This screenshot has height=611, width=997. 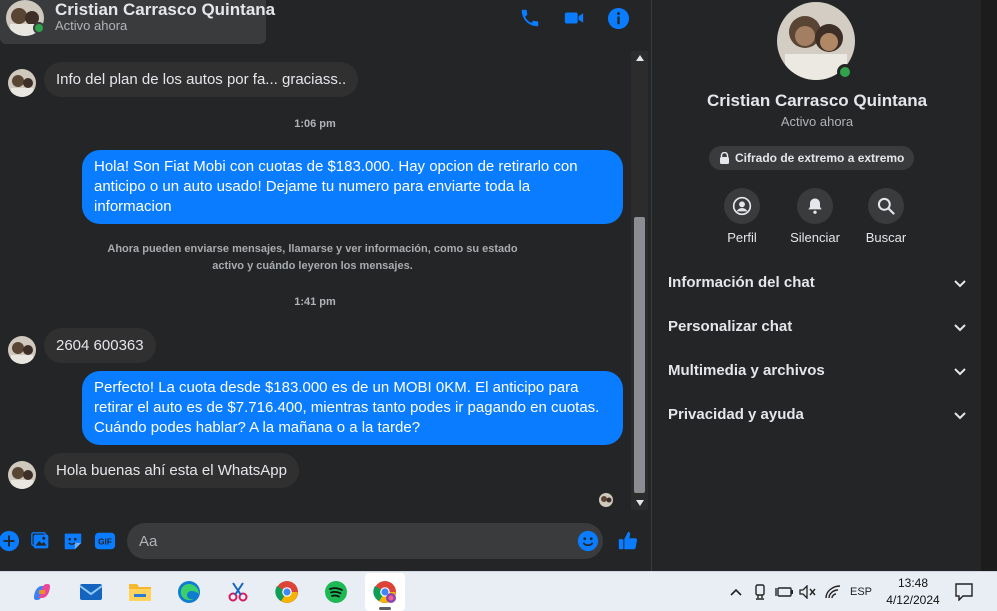 I want to click on attach-media-button, so click(x=41, y=541).